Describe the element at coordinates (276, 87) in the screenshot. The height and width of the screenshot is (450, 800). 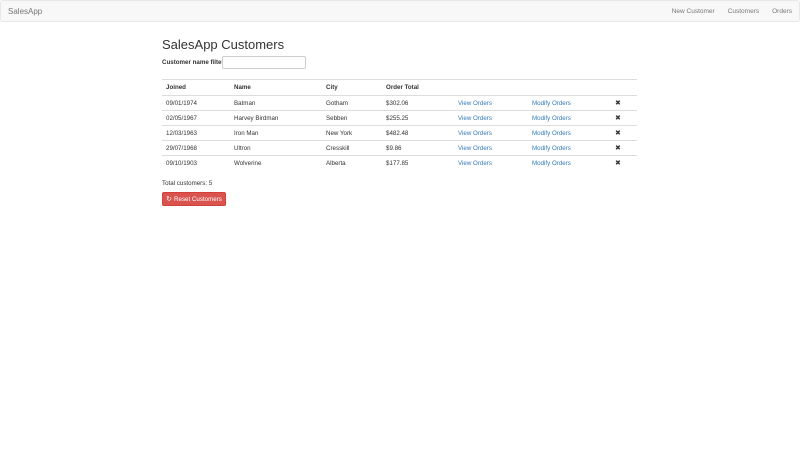
I see `header-name: Name` at that location.